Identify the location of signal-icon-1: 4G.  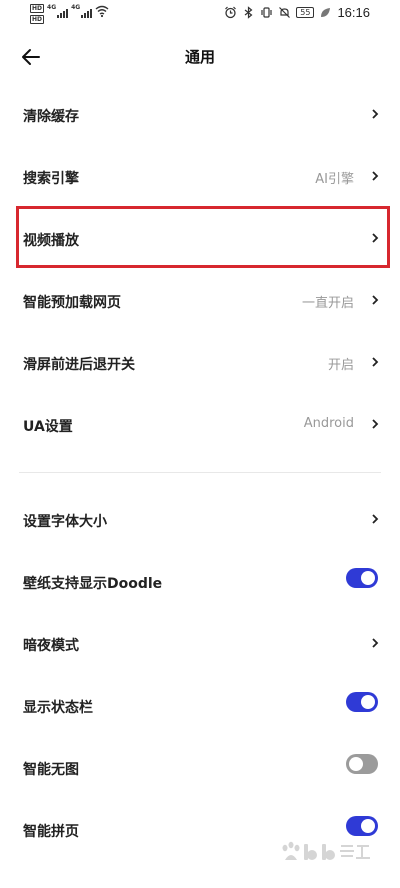
(58, 11).